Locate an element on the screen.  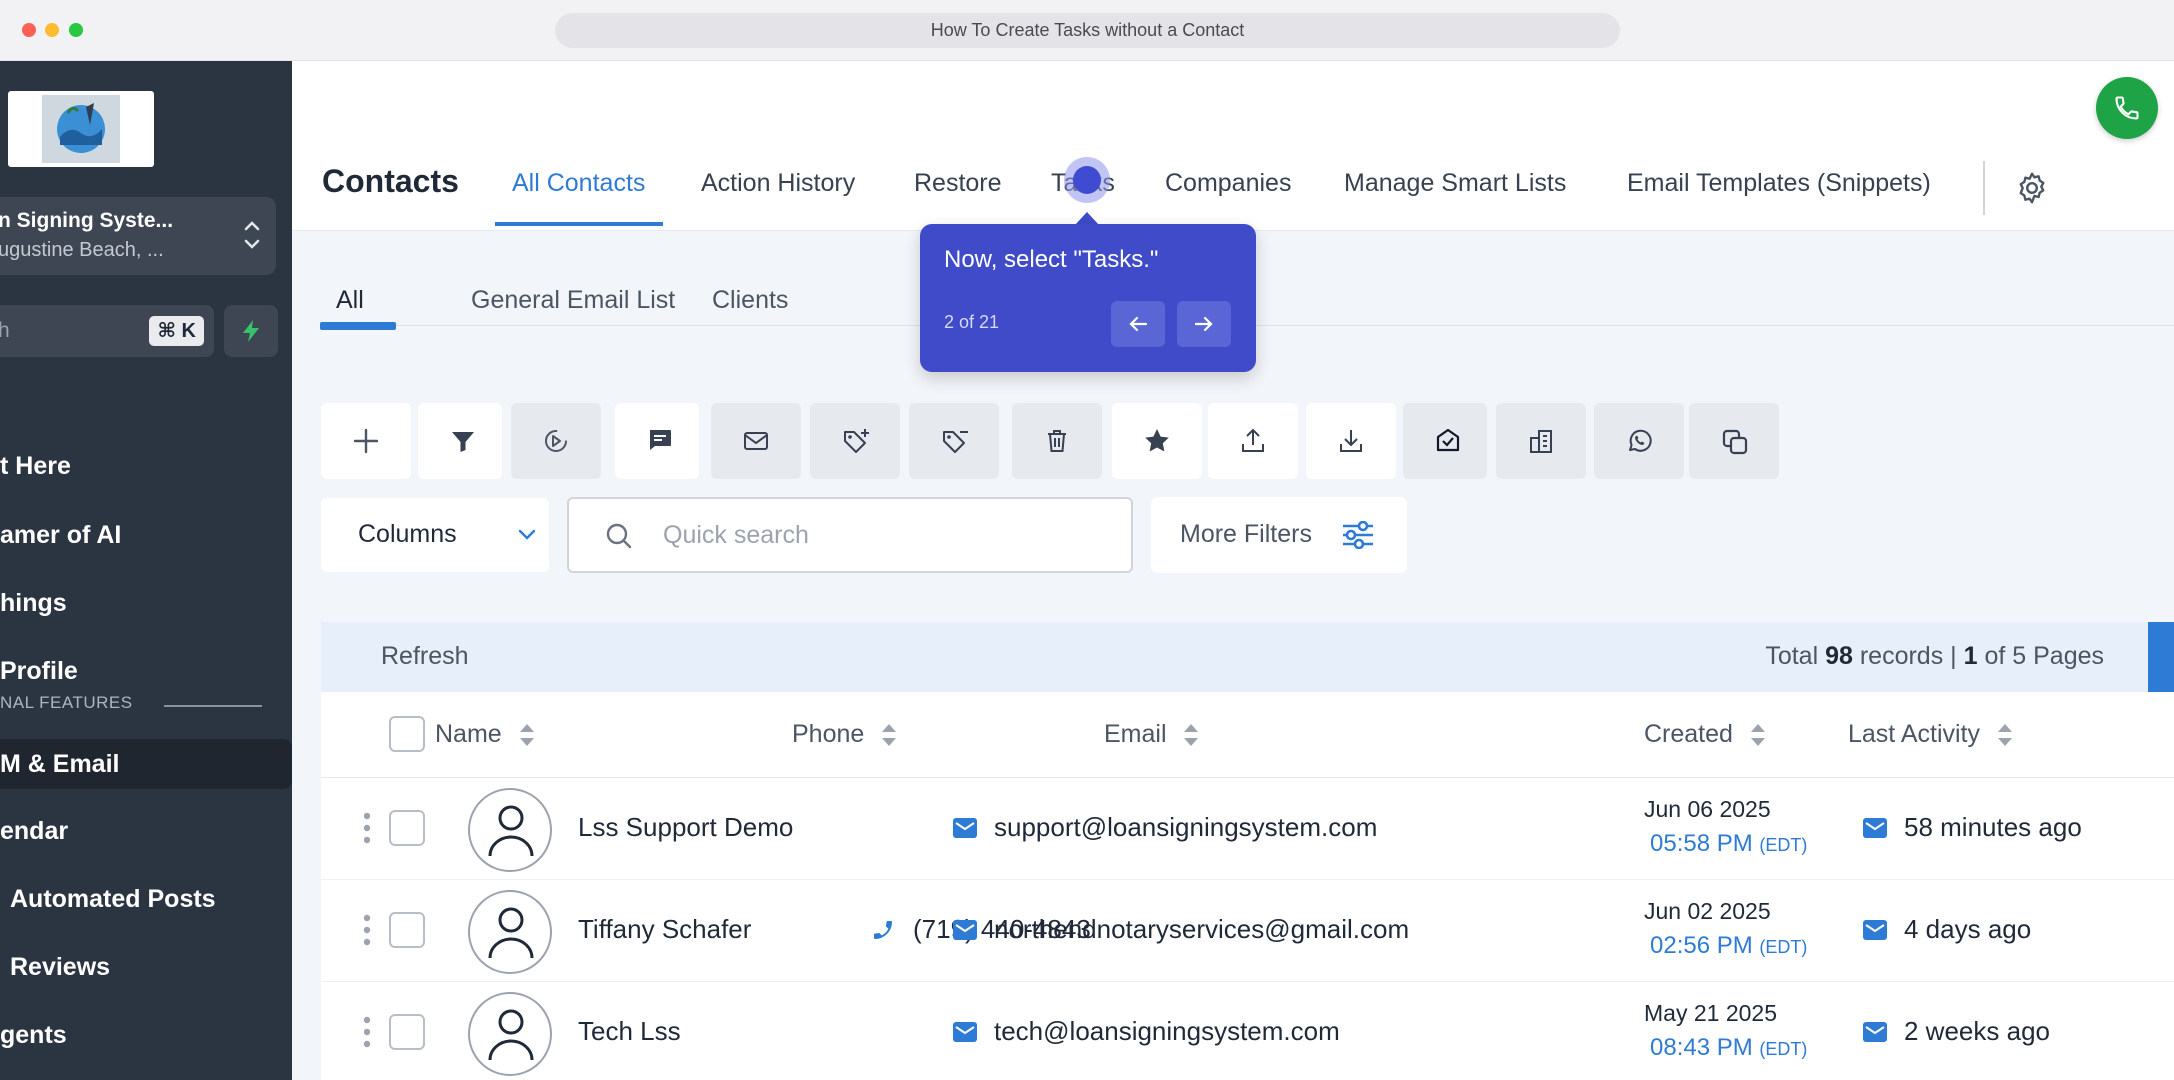
sidebar-item-reviews: Reviews is located at coordinates (146, 967).